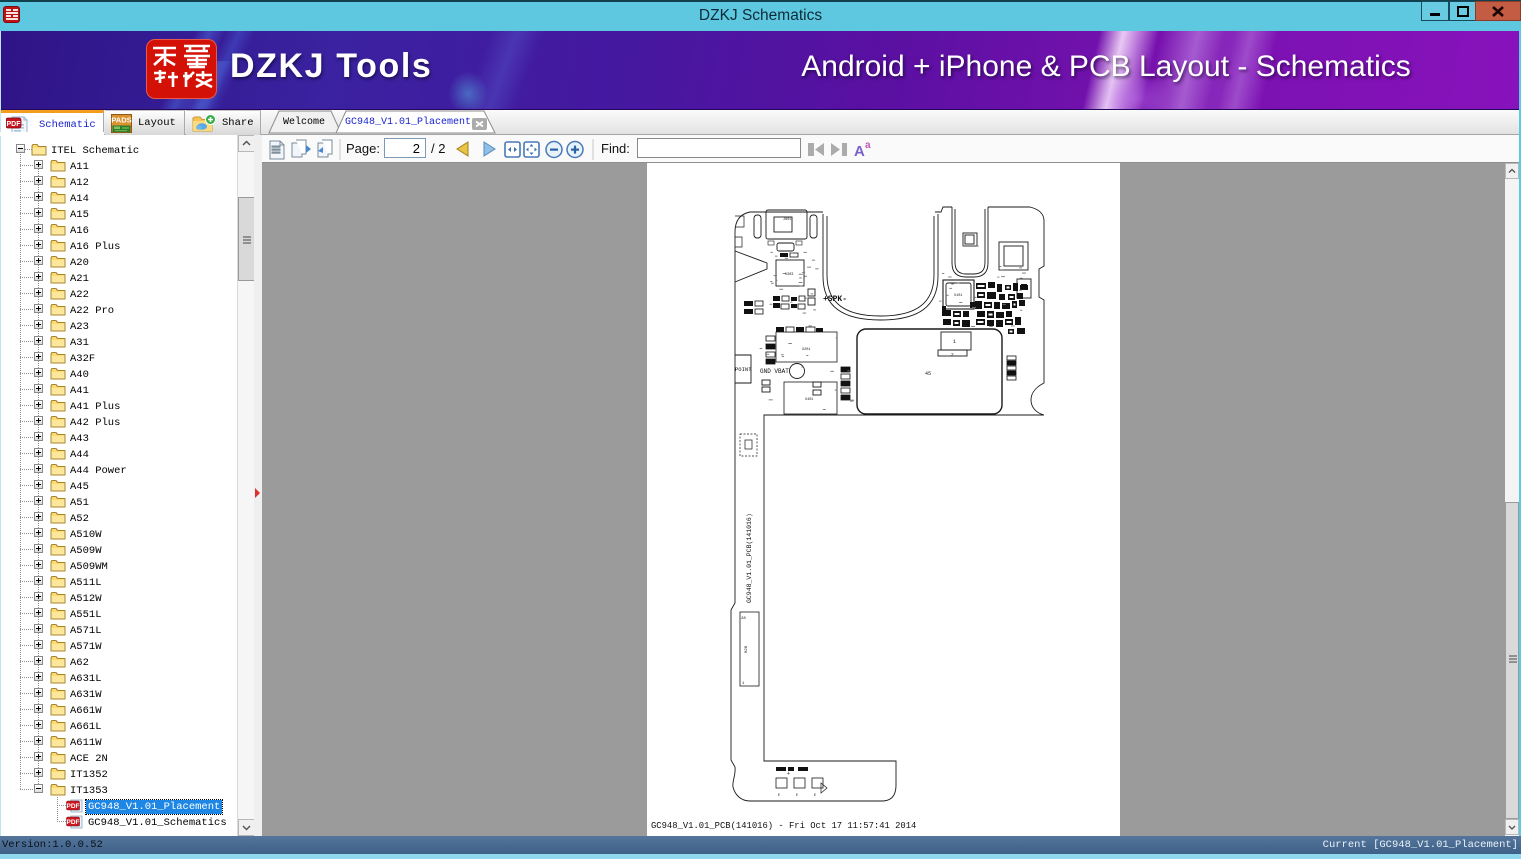 The image size is (1521, 859). I want to click on svg-text: POINT, so click(743, 369).